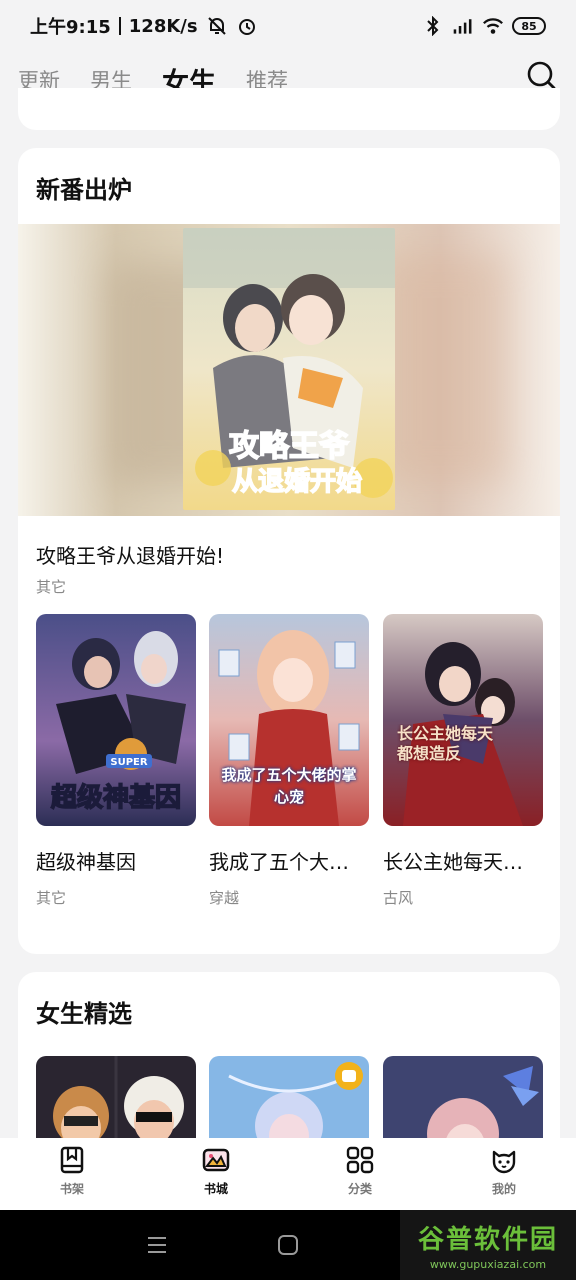 This screenshot has width=576, height=1280. Describe the element at coordinates (119, 26) in the screenshot. I see `status-separator` at that location.